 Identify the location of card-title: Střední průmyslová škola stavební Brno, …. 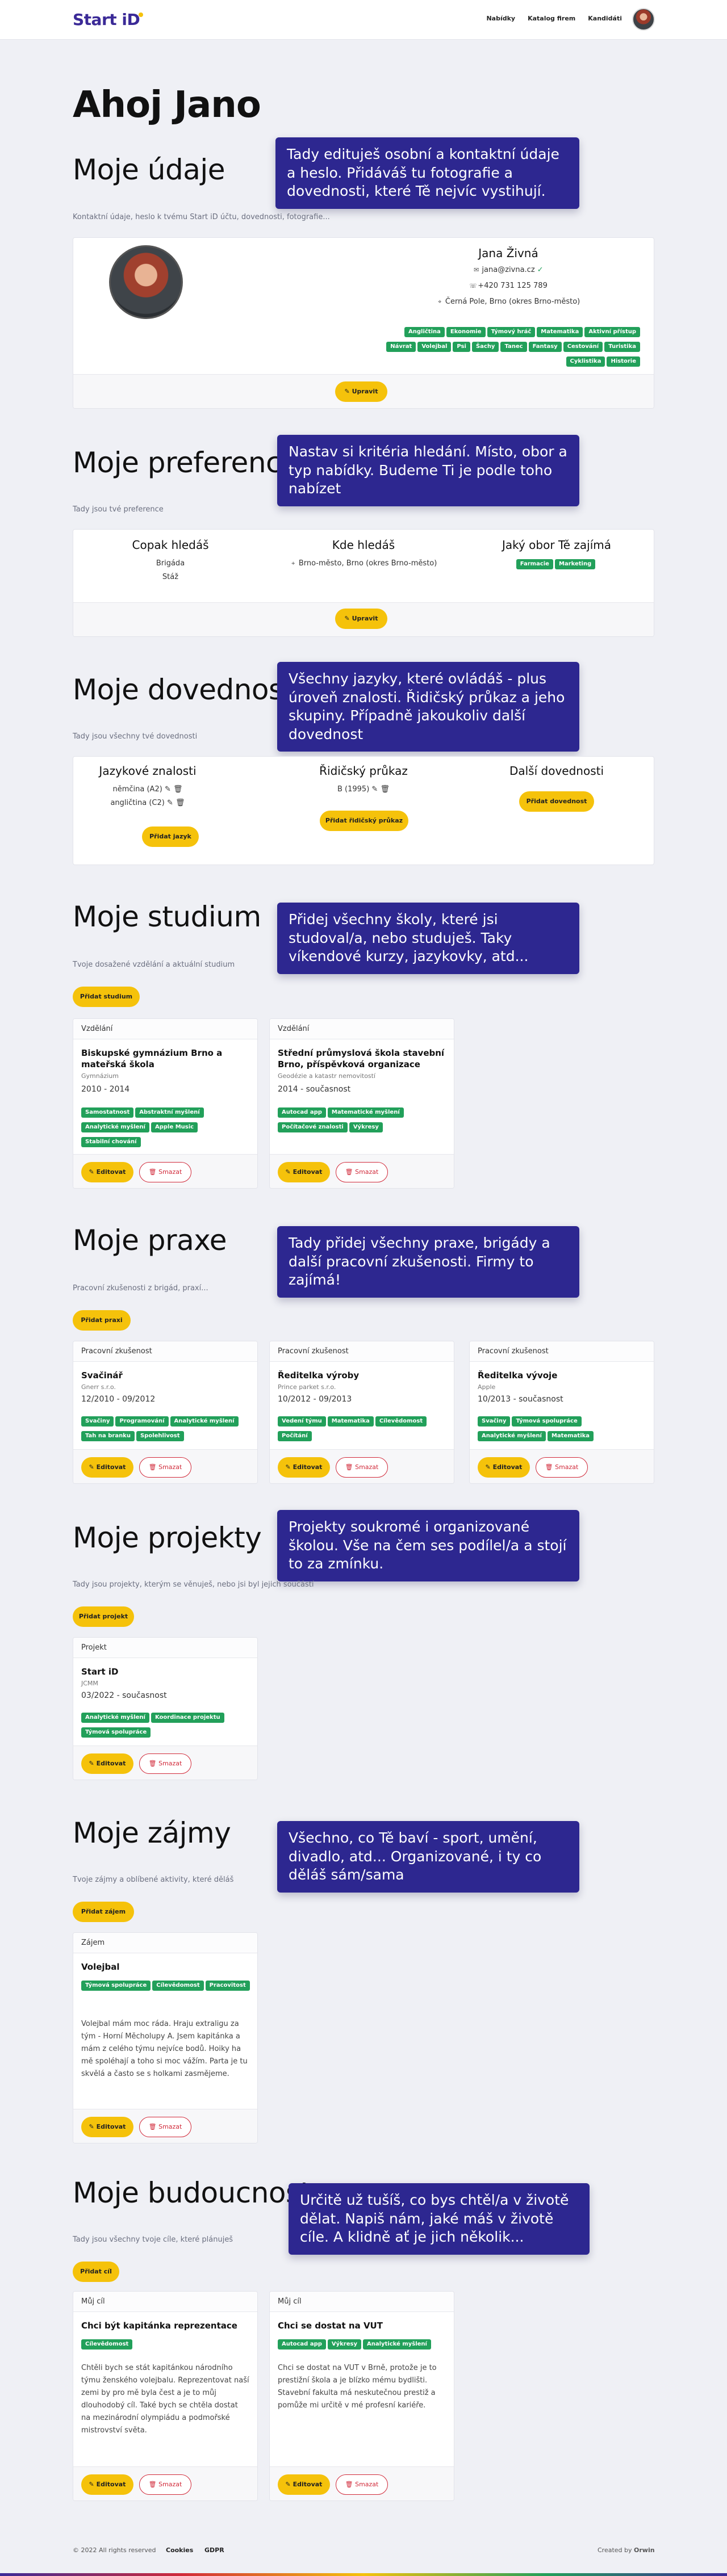
(361, 1059).